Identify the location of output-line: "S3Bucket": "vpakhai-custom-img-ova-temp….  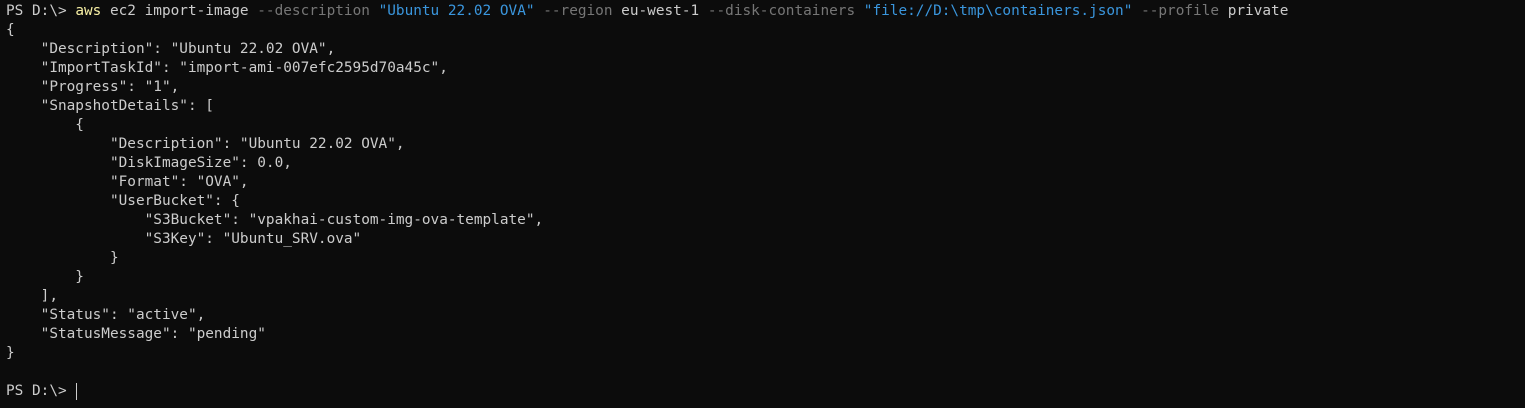
(275, 220).